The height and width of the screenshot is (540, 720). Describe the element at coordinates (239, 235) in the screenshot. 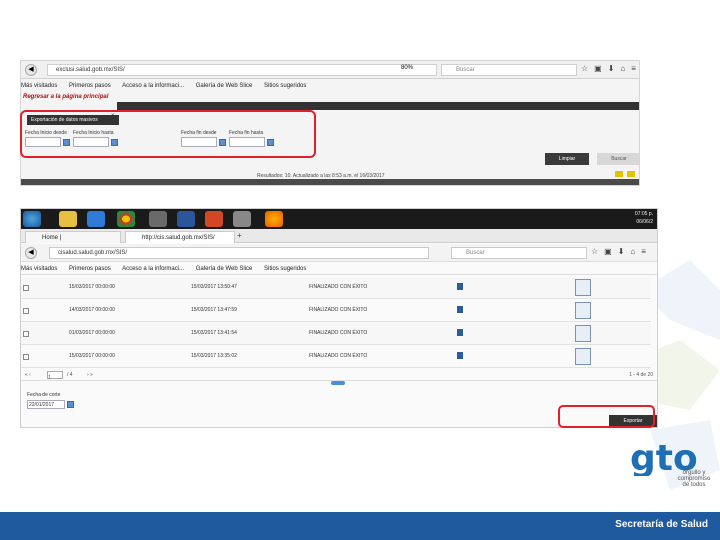

I see `new-tab-icon: +` at that location.